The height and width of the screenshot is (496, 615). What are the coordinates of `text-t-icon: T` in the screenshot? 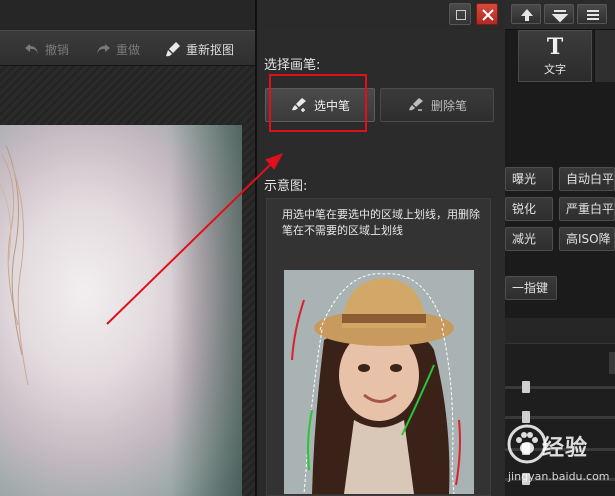 It's located at (555, 47).